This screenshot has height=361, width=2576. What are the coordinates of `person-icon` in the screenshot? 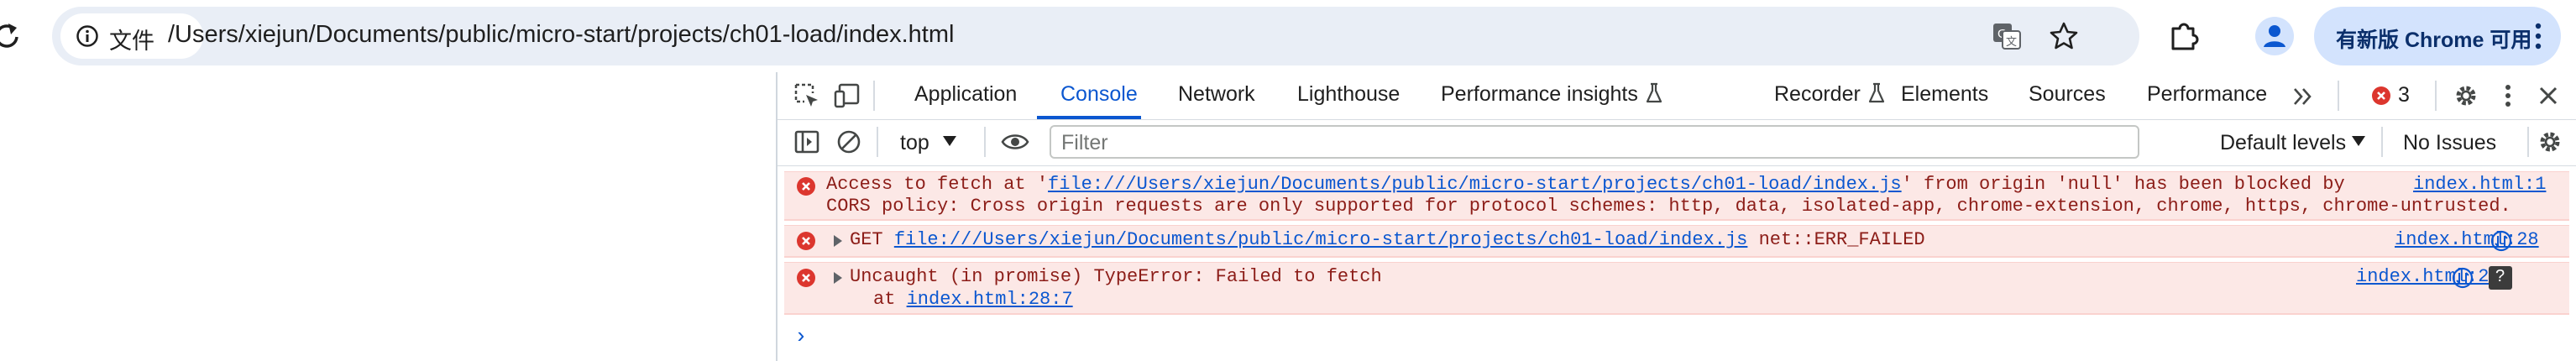 It's located at (2275, 36).